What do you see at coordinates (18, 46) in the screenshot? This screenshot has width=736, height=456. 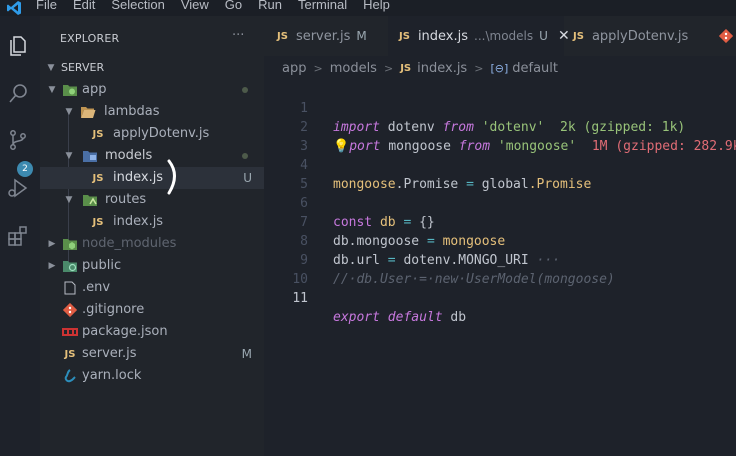 I see `explorer-icon` at bounding box center [18, 46].